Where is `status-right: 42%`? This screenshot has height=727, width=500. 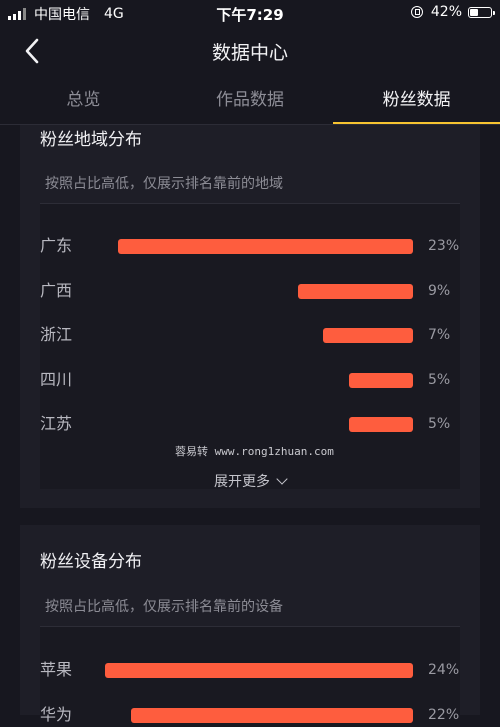
status-right: 42% is located at coordinates (452, 12).